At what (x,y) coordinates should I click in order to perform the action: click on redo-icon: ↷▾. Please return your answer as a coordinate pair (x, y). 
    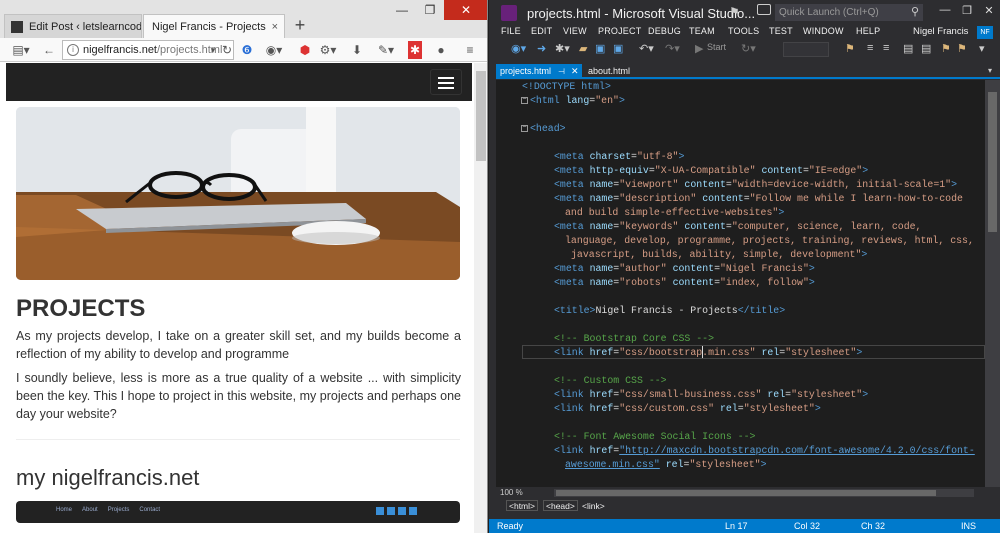
    Looking at the image, I should click on (672, 48).